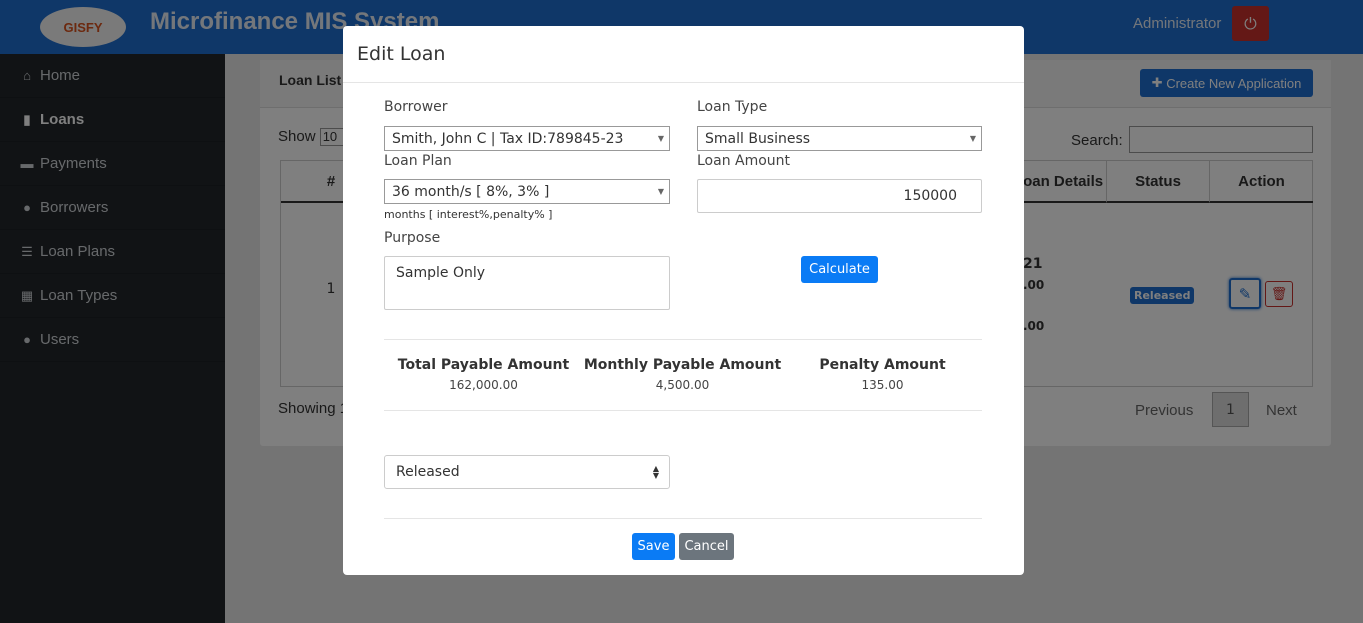 The height and width of the screenshot is (623, 1363). Describe the element at coordinates (882, 385) in the screenshot. I see `penalty-value: 135.00` at that location.